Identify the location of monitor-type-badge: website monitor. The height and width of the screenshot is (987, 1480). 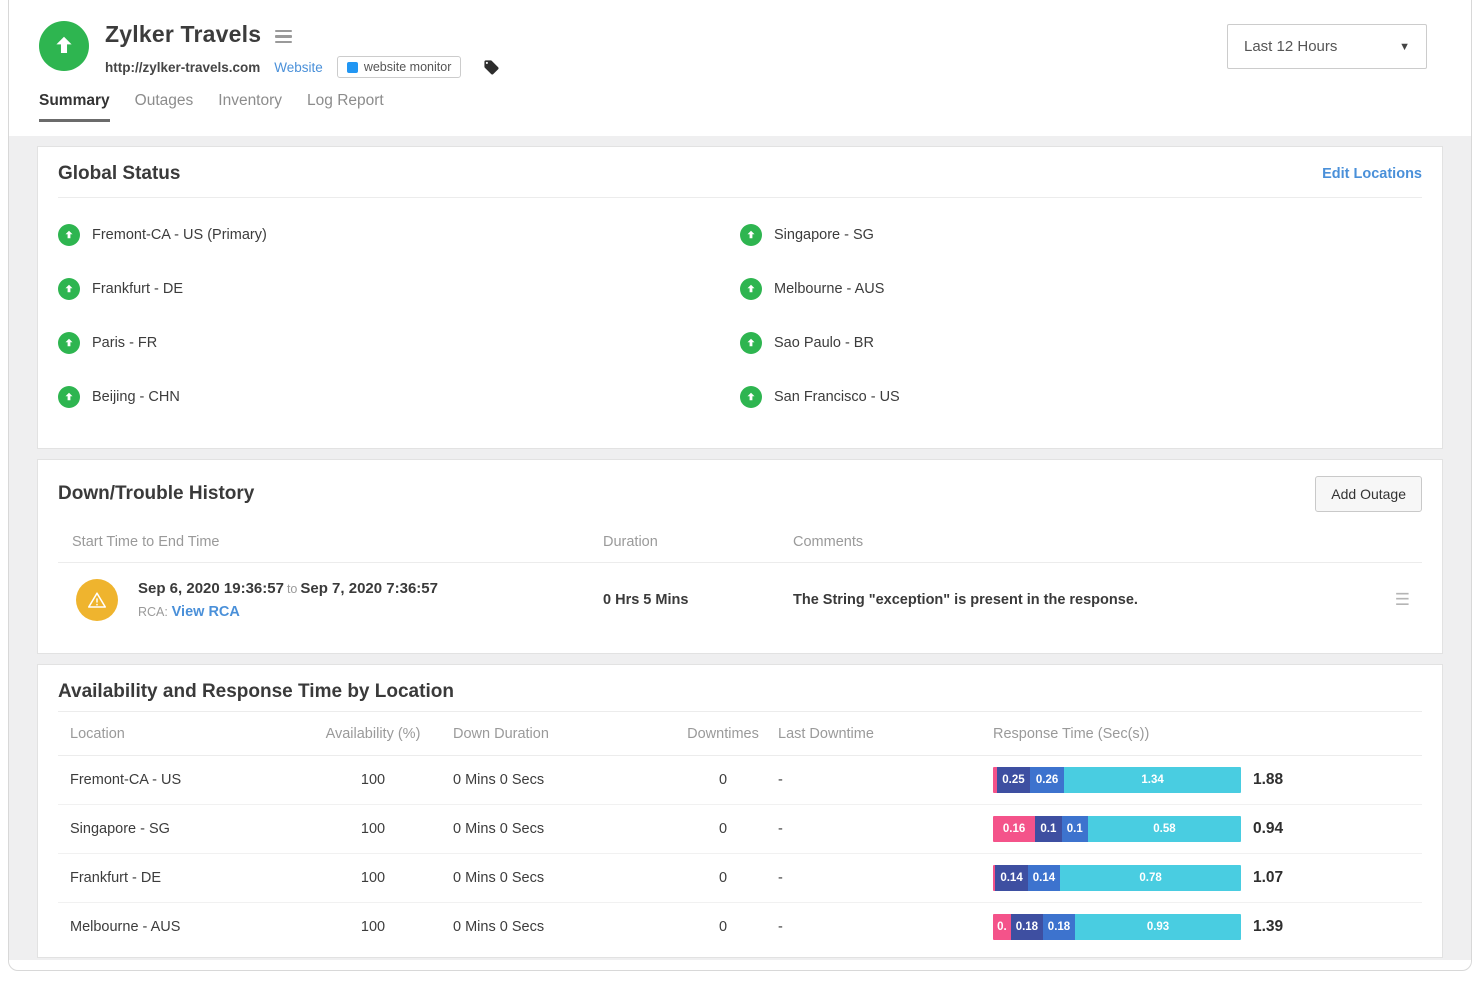
(399, 67).